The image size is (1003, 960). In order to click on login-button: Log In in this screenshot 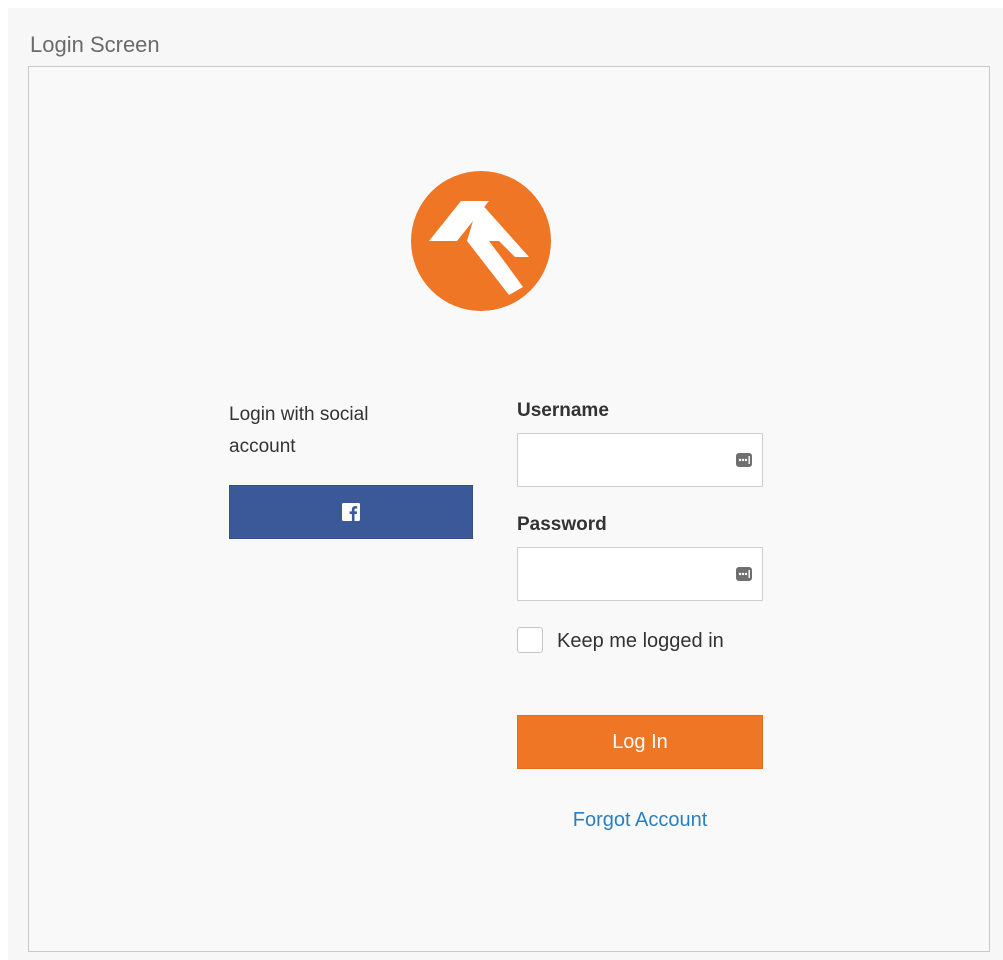, I will do `click(640, 742)`.